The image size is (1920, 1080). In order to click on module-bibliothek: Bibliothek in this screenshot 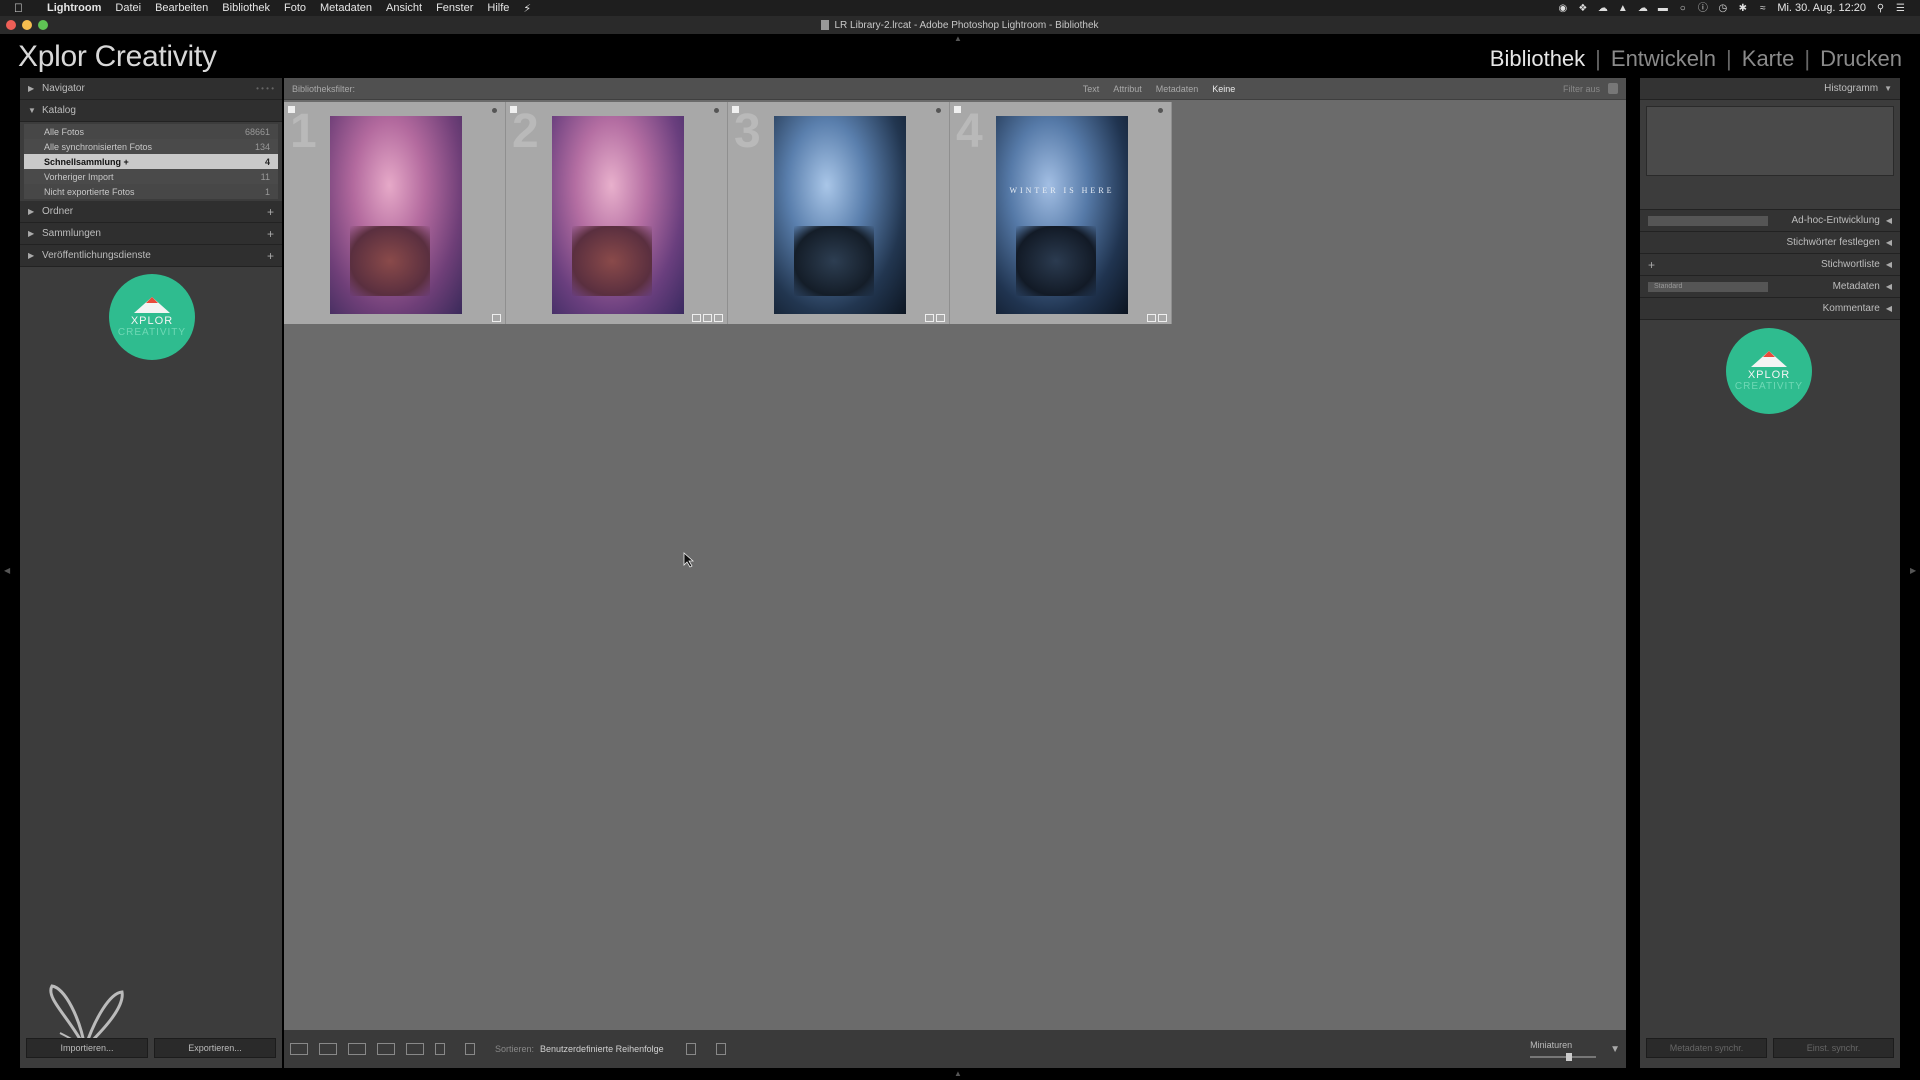, I will do `click(1537, 59)`.